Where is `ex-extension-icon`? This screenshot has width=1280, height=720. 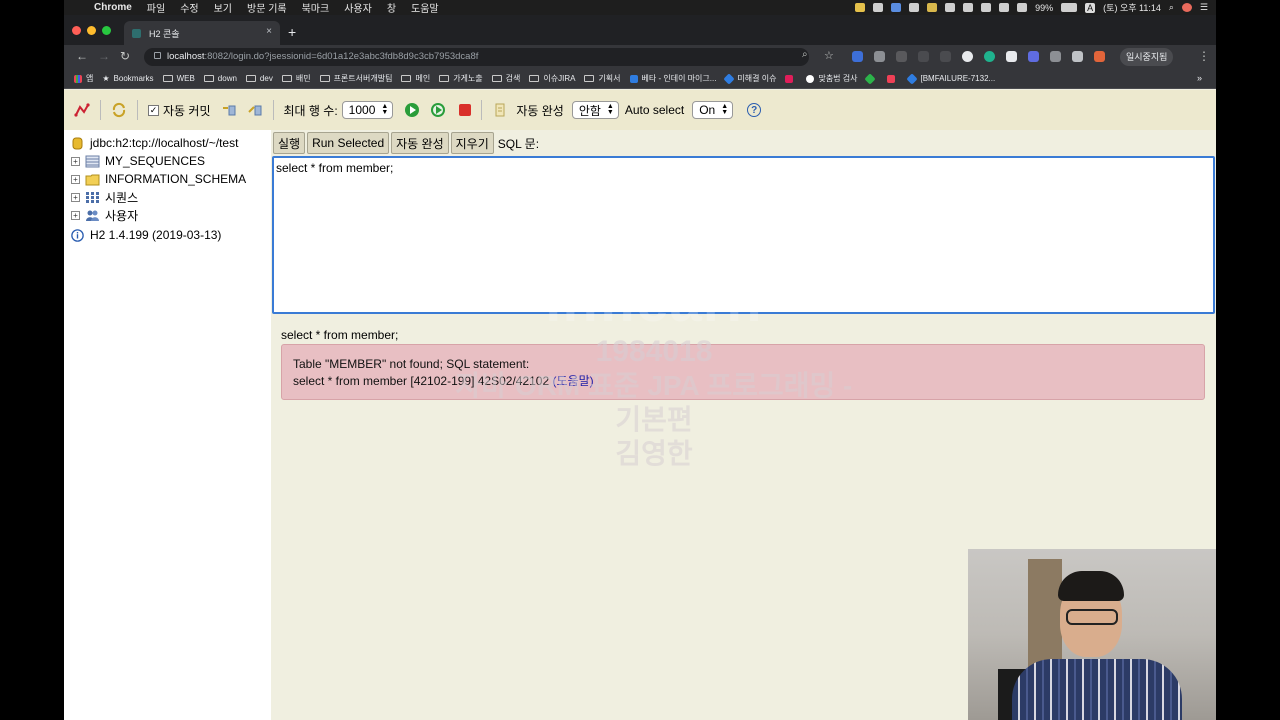
ex-extension-icon is located at coordinates (1099, 56).